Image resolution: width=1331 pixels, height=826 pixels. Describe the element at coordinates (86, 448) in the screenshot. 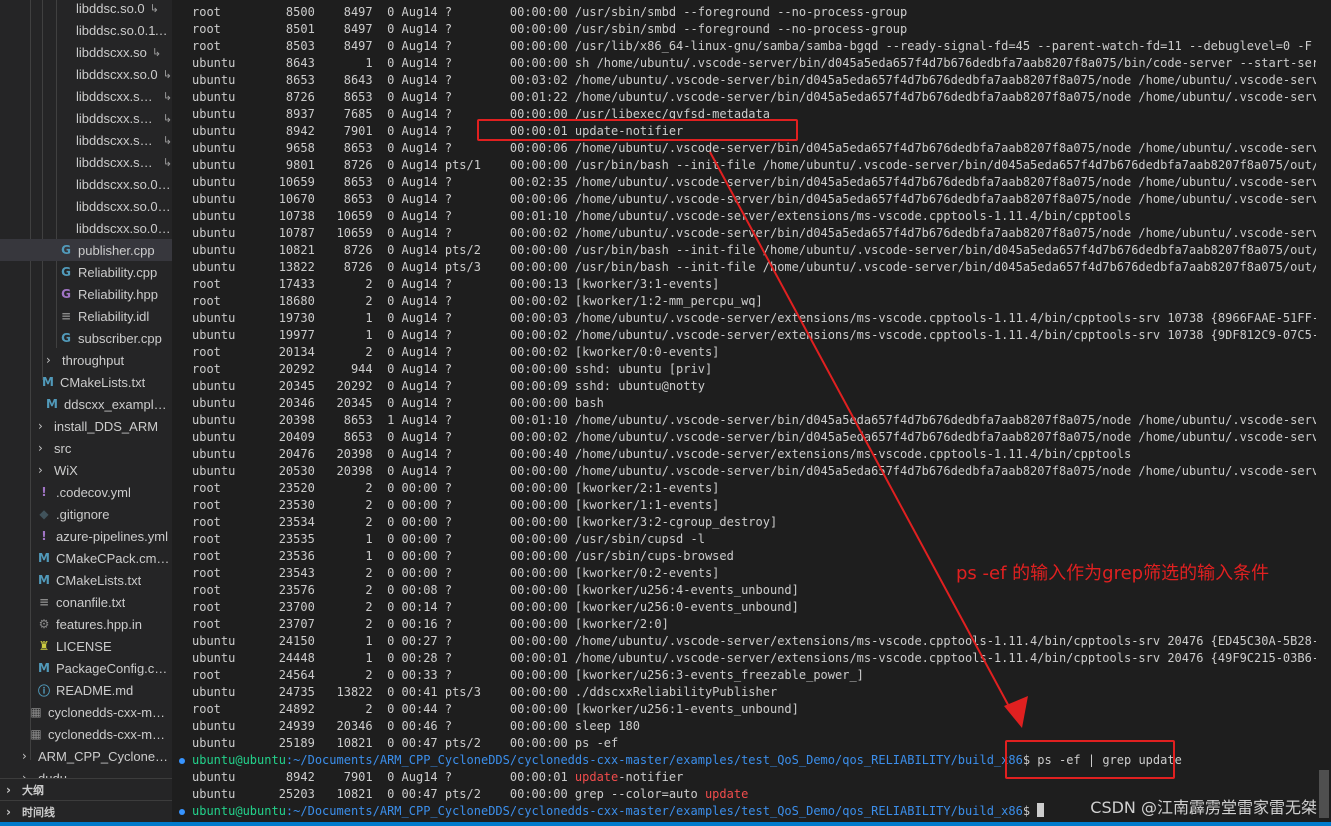

I see `tree-item-src: › src` at that location.